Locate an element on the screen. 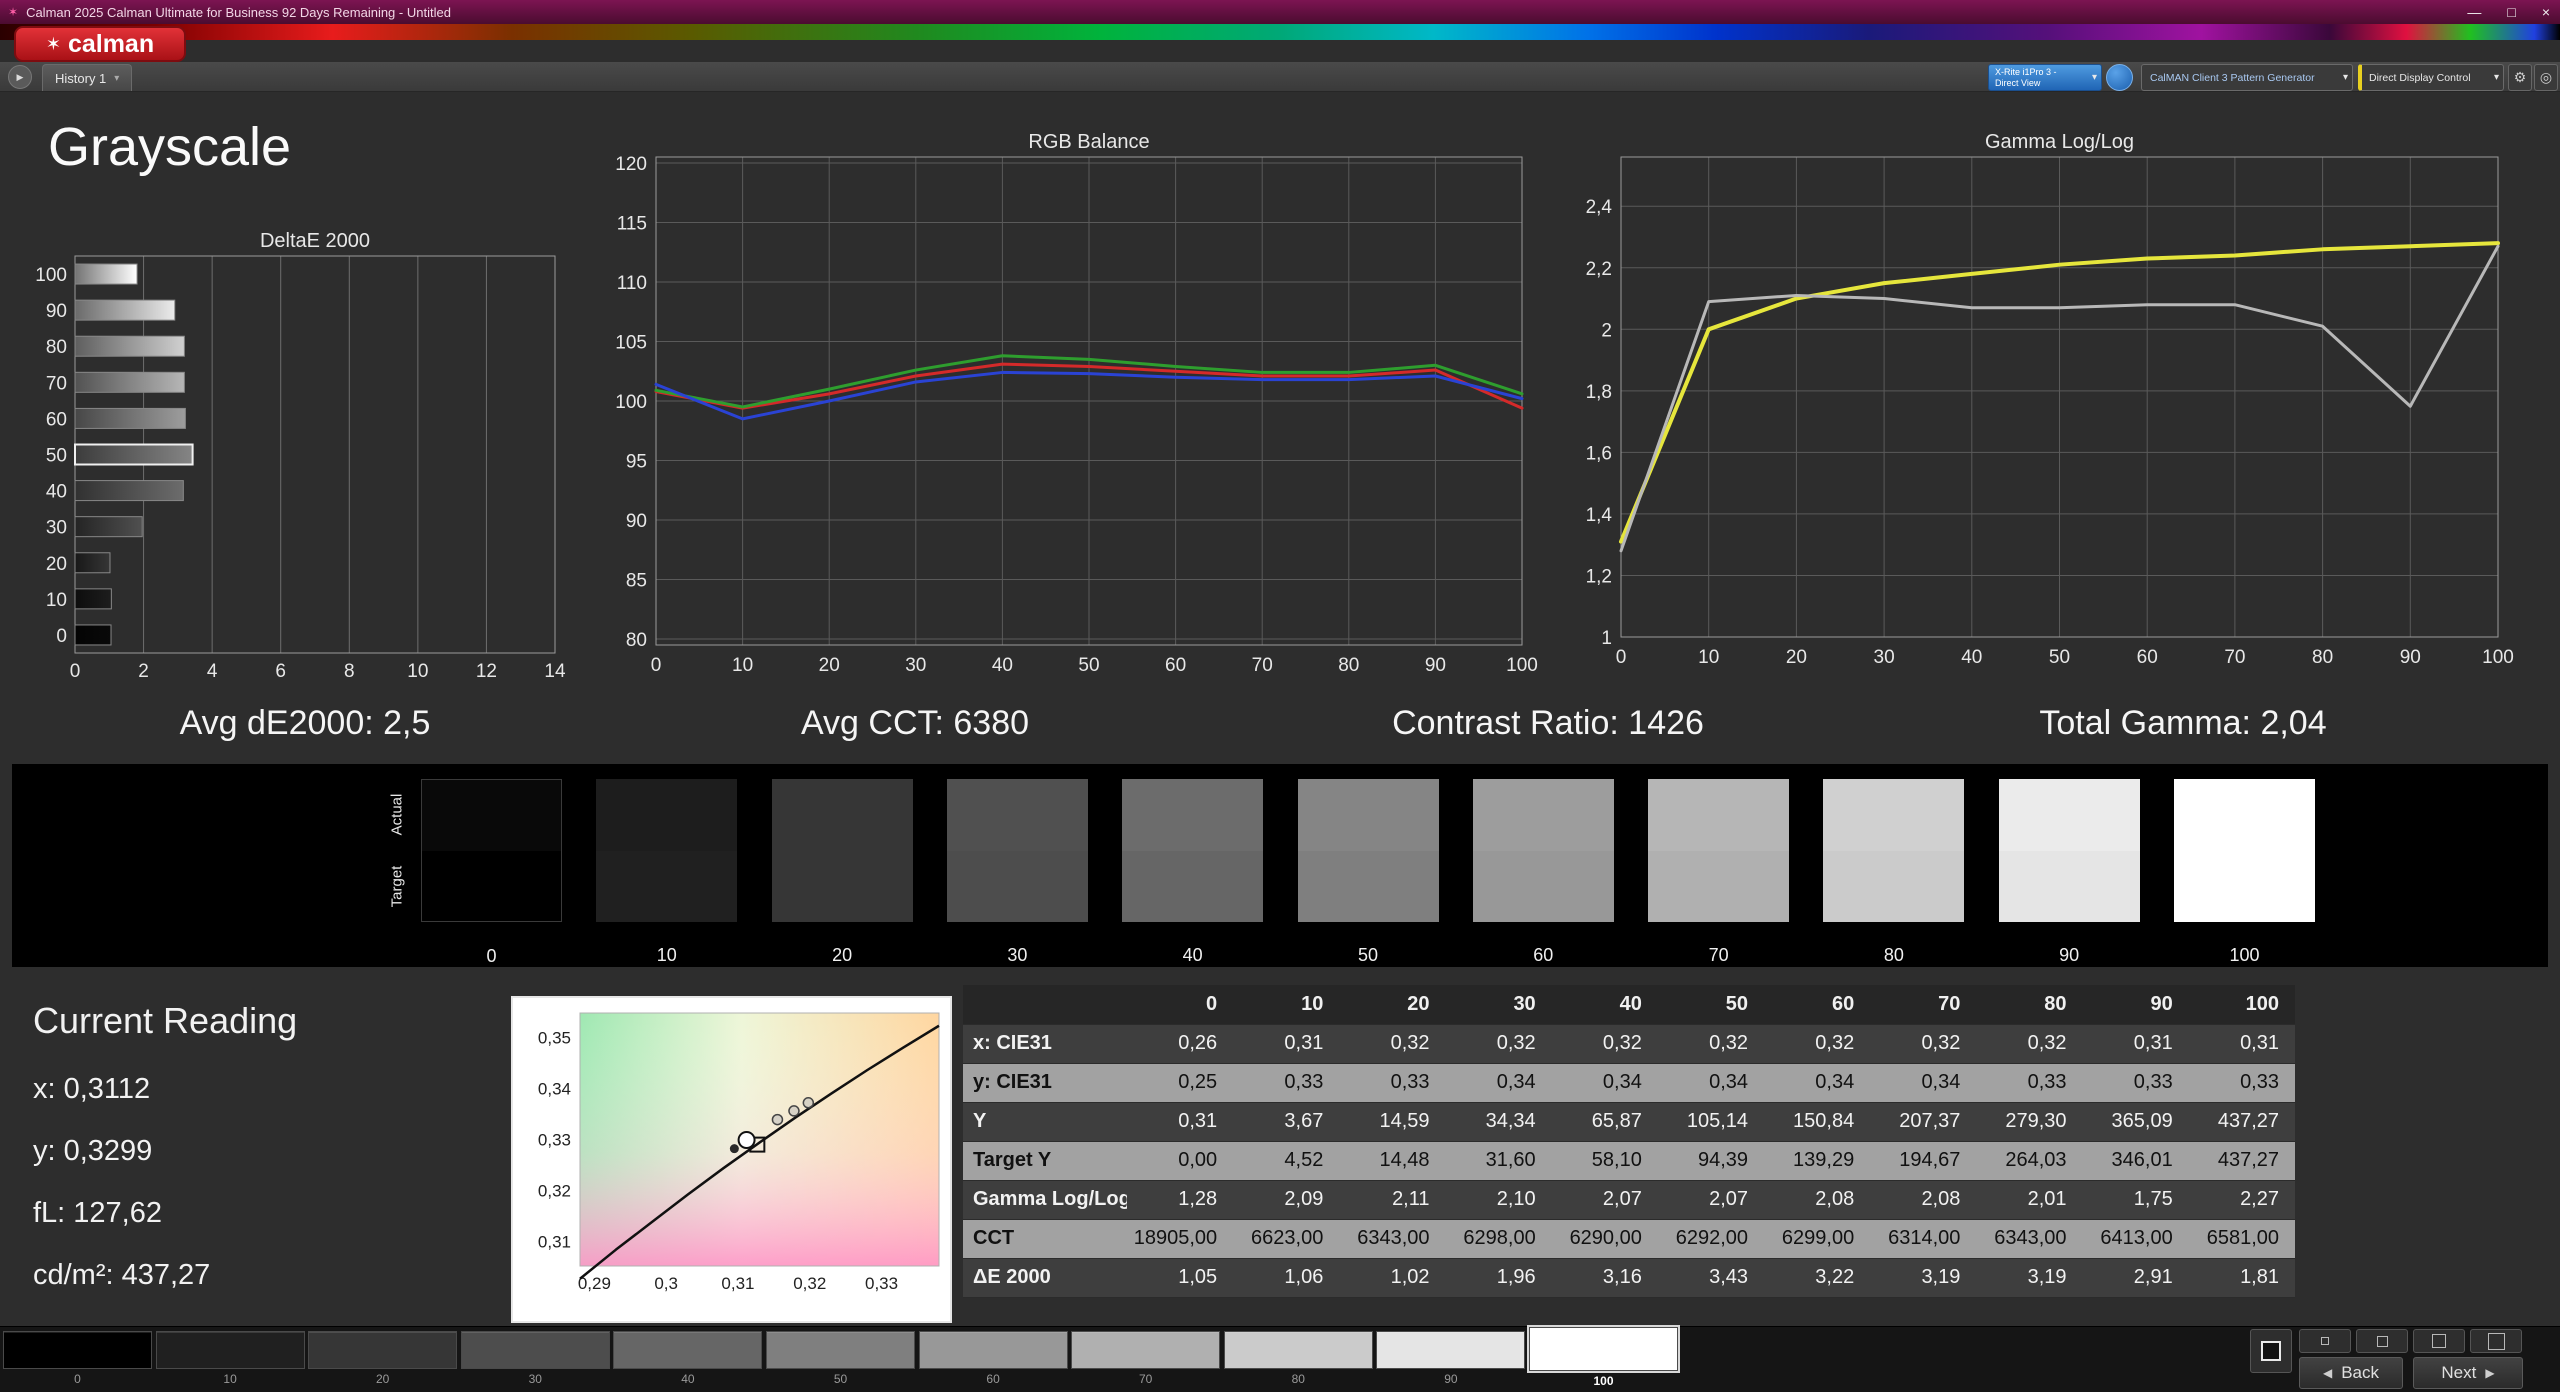 The width and height of the screenshot is (2560, 1392). pattern-level-button-40: 40 is located at coordinates (688, 1358).